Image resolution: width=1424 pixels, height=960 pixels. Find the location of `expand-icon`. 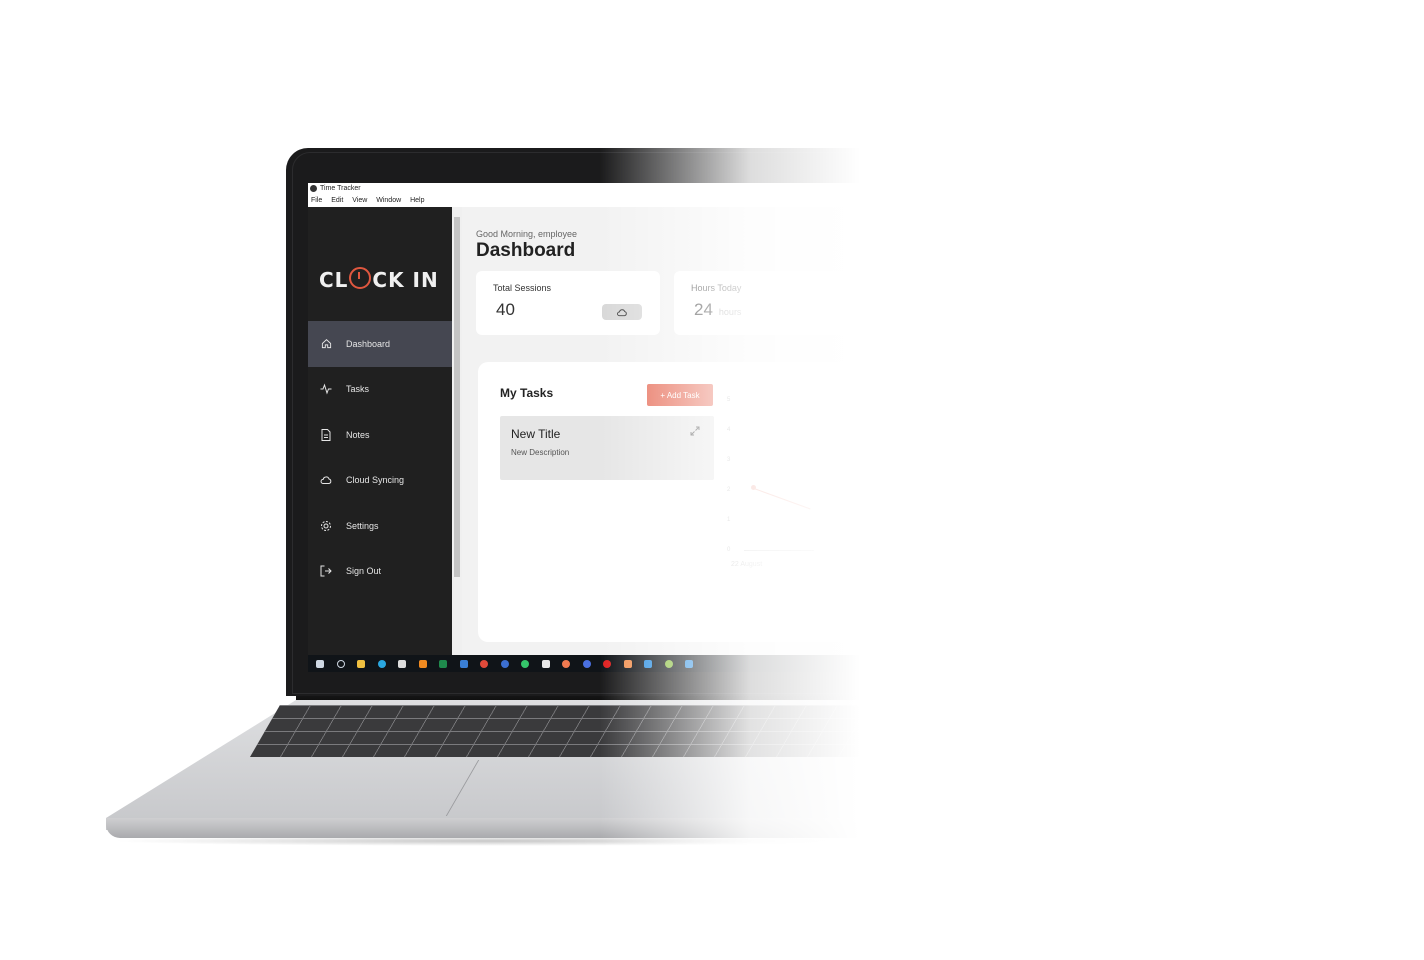

expand-icon is located at coordinates (695, 432).